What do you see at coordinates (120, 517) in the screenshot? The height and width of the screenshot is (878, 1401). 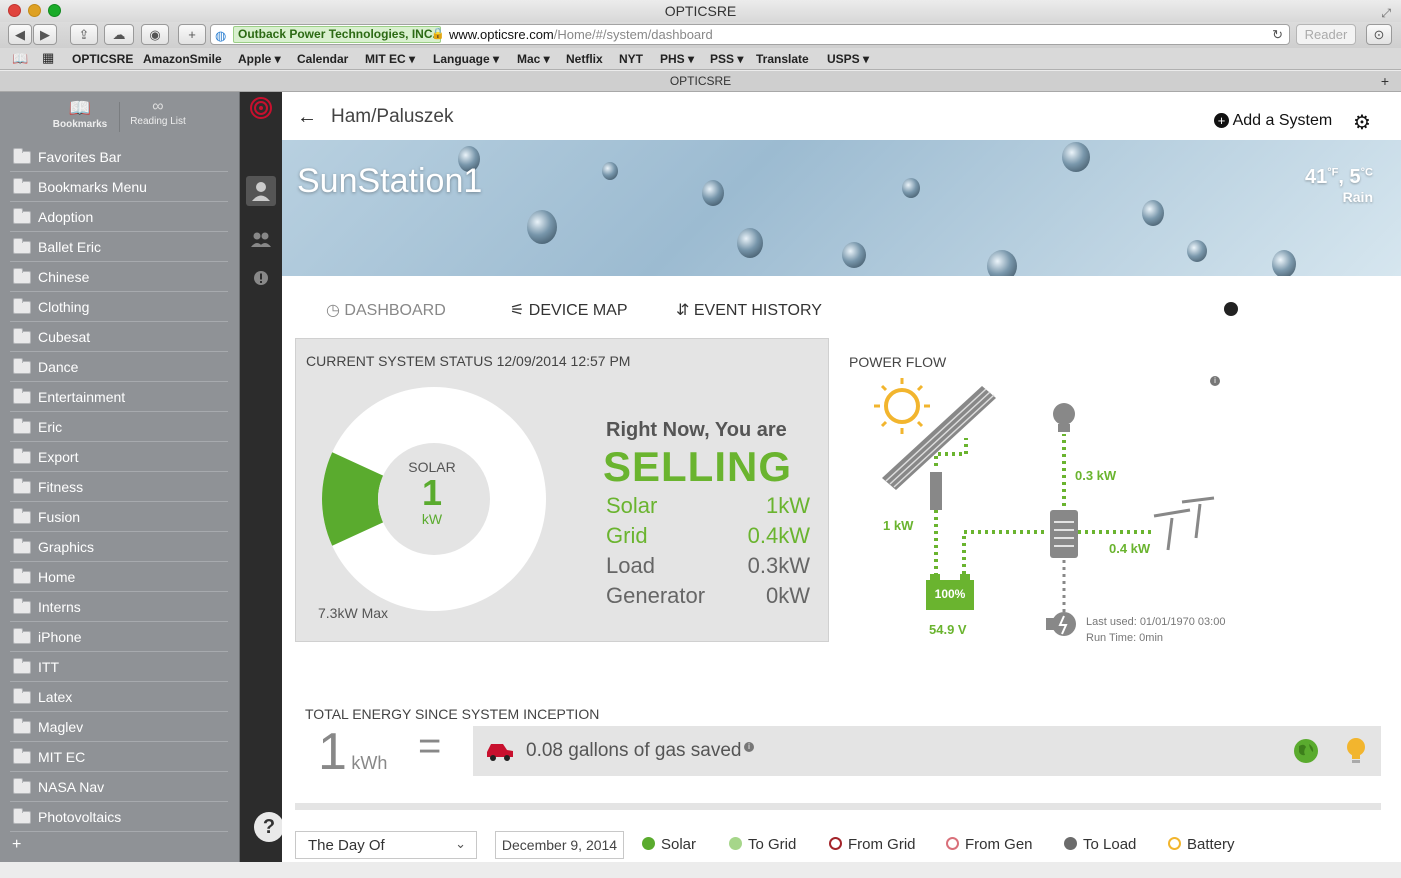 I see `sidebar-item-fusion: Fusion` at bounding box center [120, 517].